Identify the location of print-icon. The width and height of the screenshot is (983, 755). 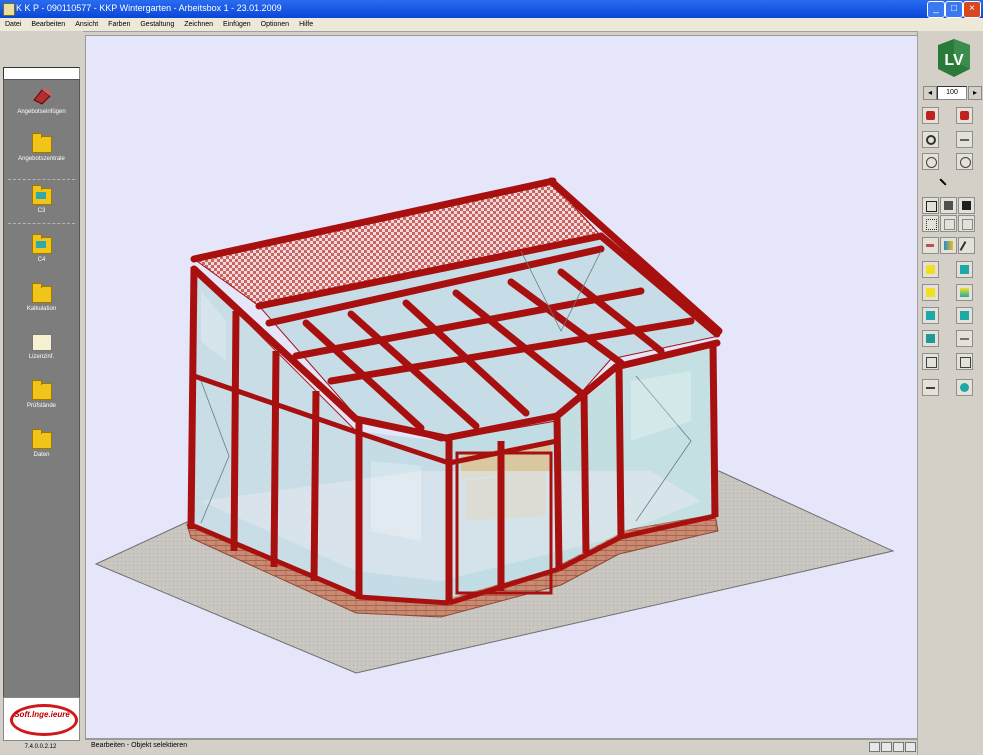
(948, 205).